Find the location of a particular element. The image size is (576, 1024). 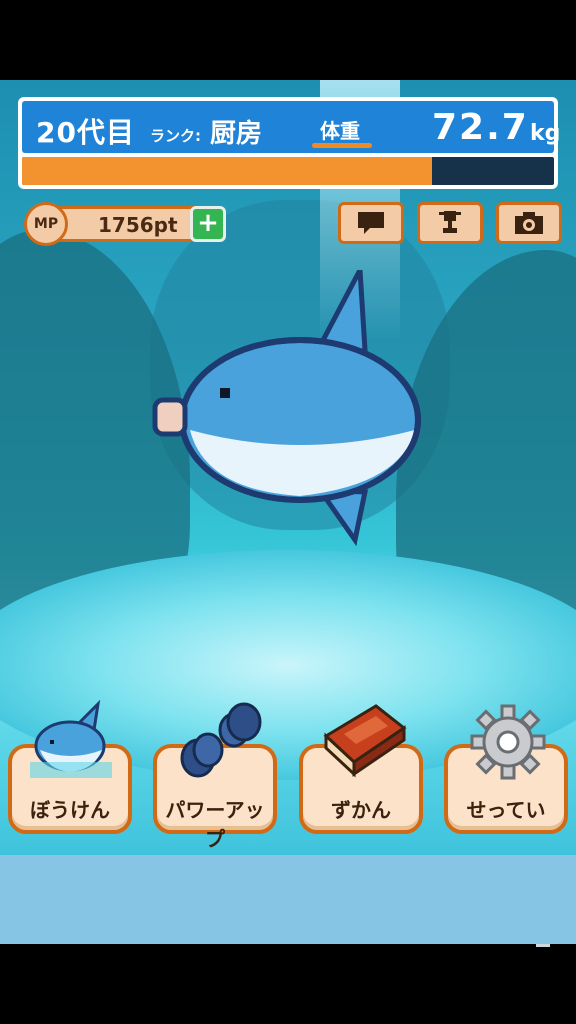

mp-value: 1756pt is located at coordinates (138, 225).